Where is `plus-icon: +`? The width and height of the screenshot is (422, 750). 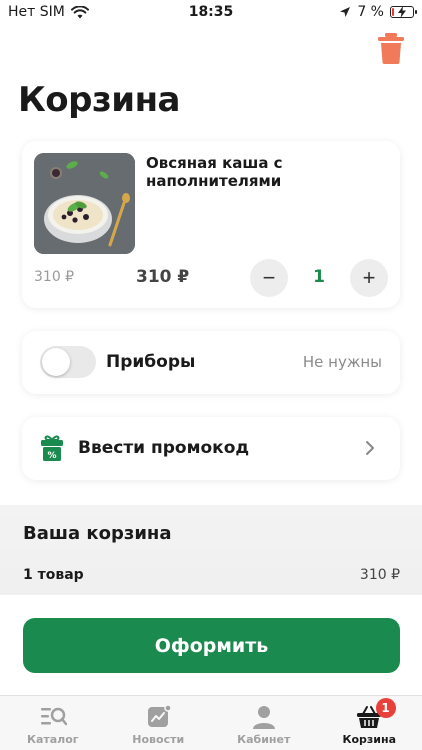
plus-icon: + is located at coordinates (369, 277).